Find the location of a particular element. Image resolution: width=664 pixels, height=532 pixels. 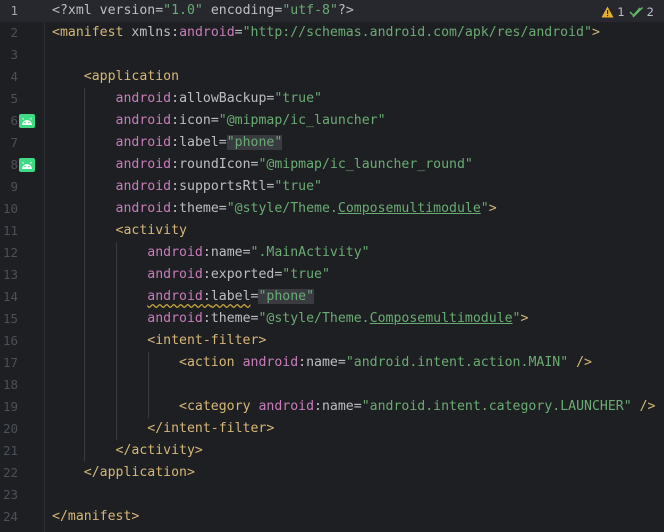

code-token: supportsRtl is located at coordinates (223, 186).